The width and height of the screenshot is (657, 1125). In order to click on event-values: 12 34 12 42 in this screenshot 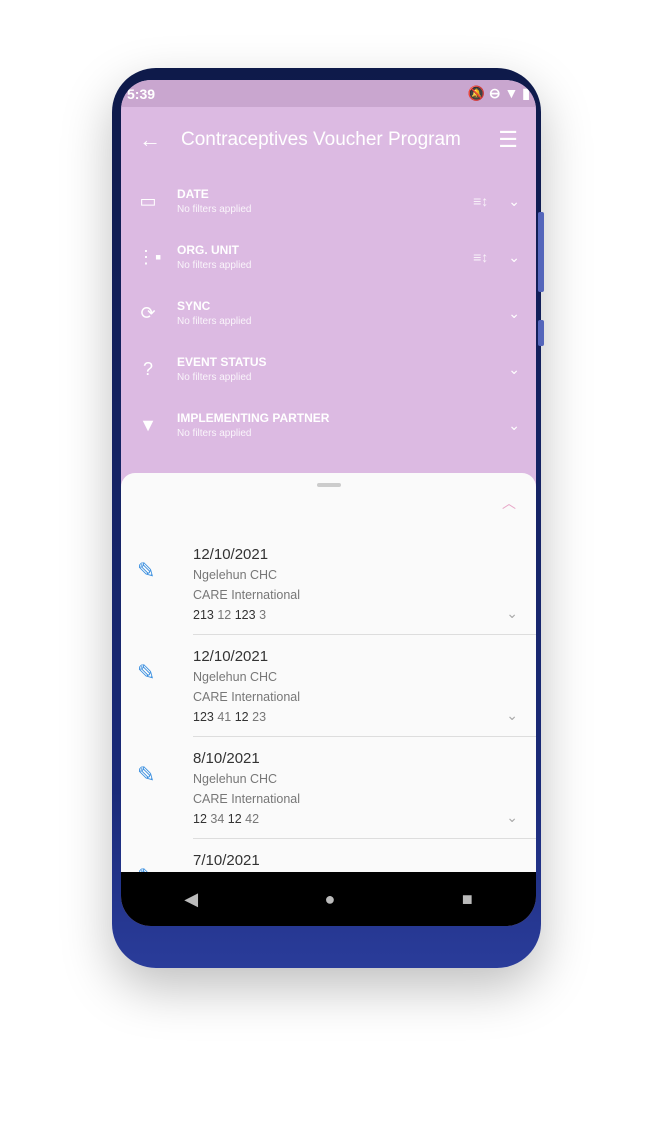, I will do `click(246, 819)`.